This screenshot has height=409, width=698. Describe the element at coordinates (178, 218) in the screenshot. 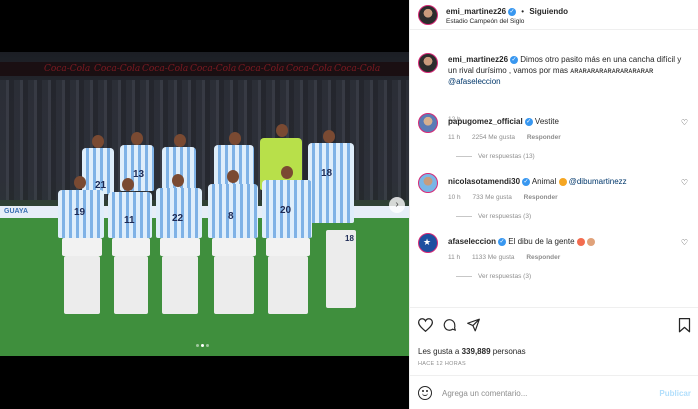

I see `jersey-number: 22` at that location.